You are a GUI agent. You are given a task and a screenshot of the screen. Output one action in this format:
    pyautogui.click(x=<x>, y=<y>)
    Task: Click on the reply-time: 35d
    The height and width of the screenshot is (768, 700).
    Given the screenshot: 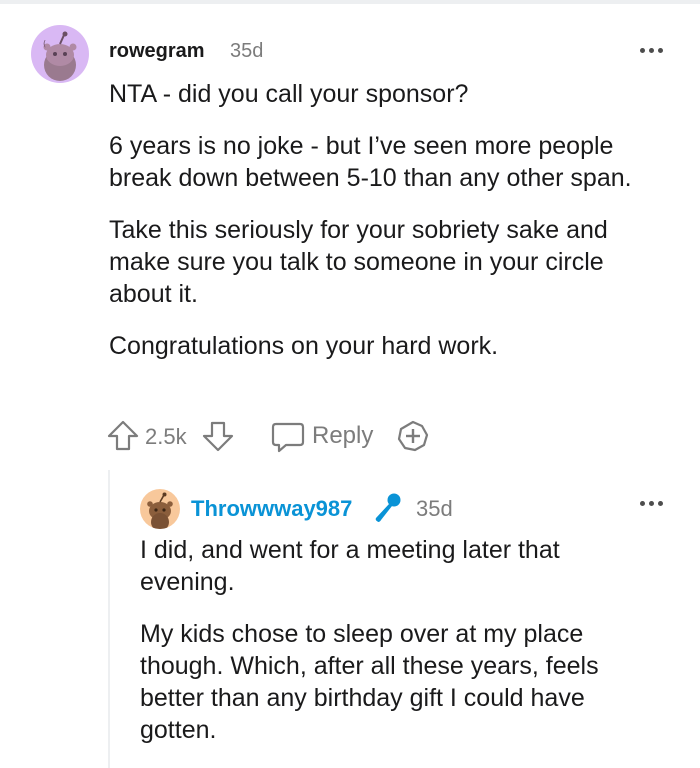 What is the action you would take?
    pyautogui.click(x=434, y=508)
    